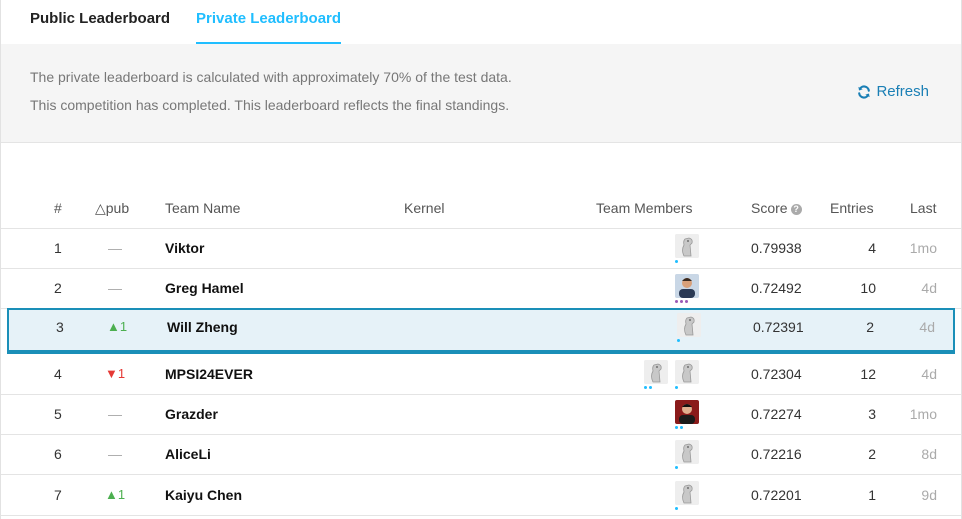 This screenshot has height=519, width=962. Describe the element at coordinates (188, 454) in the screenshot. I see `team-name-link: AliceLi` at that location.